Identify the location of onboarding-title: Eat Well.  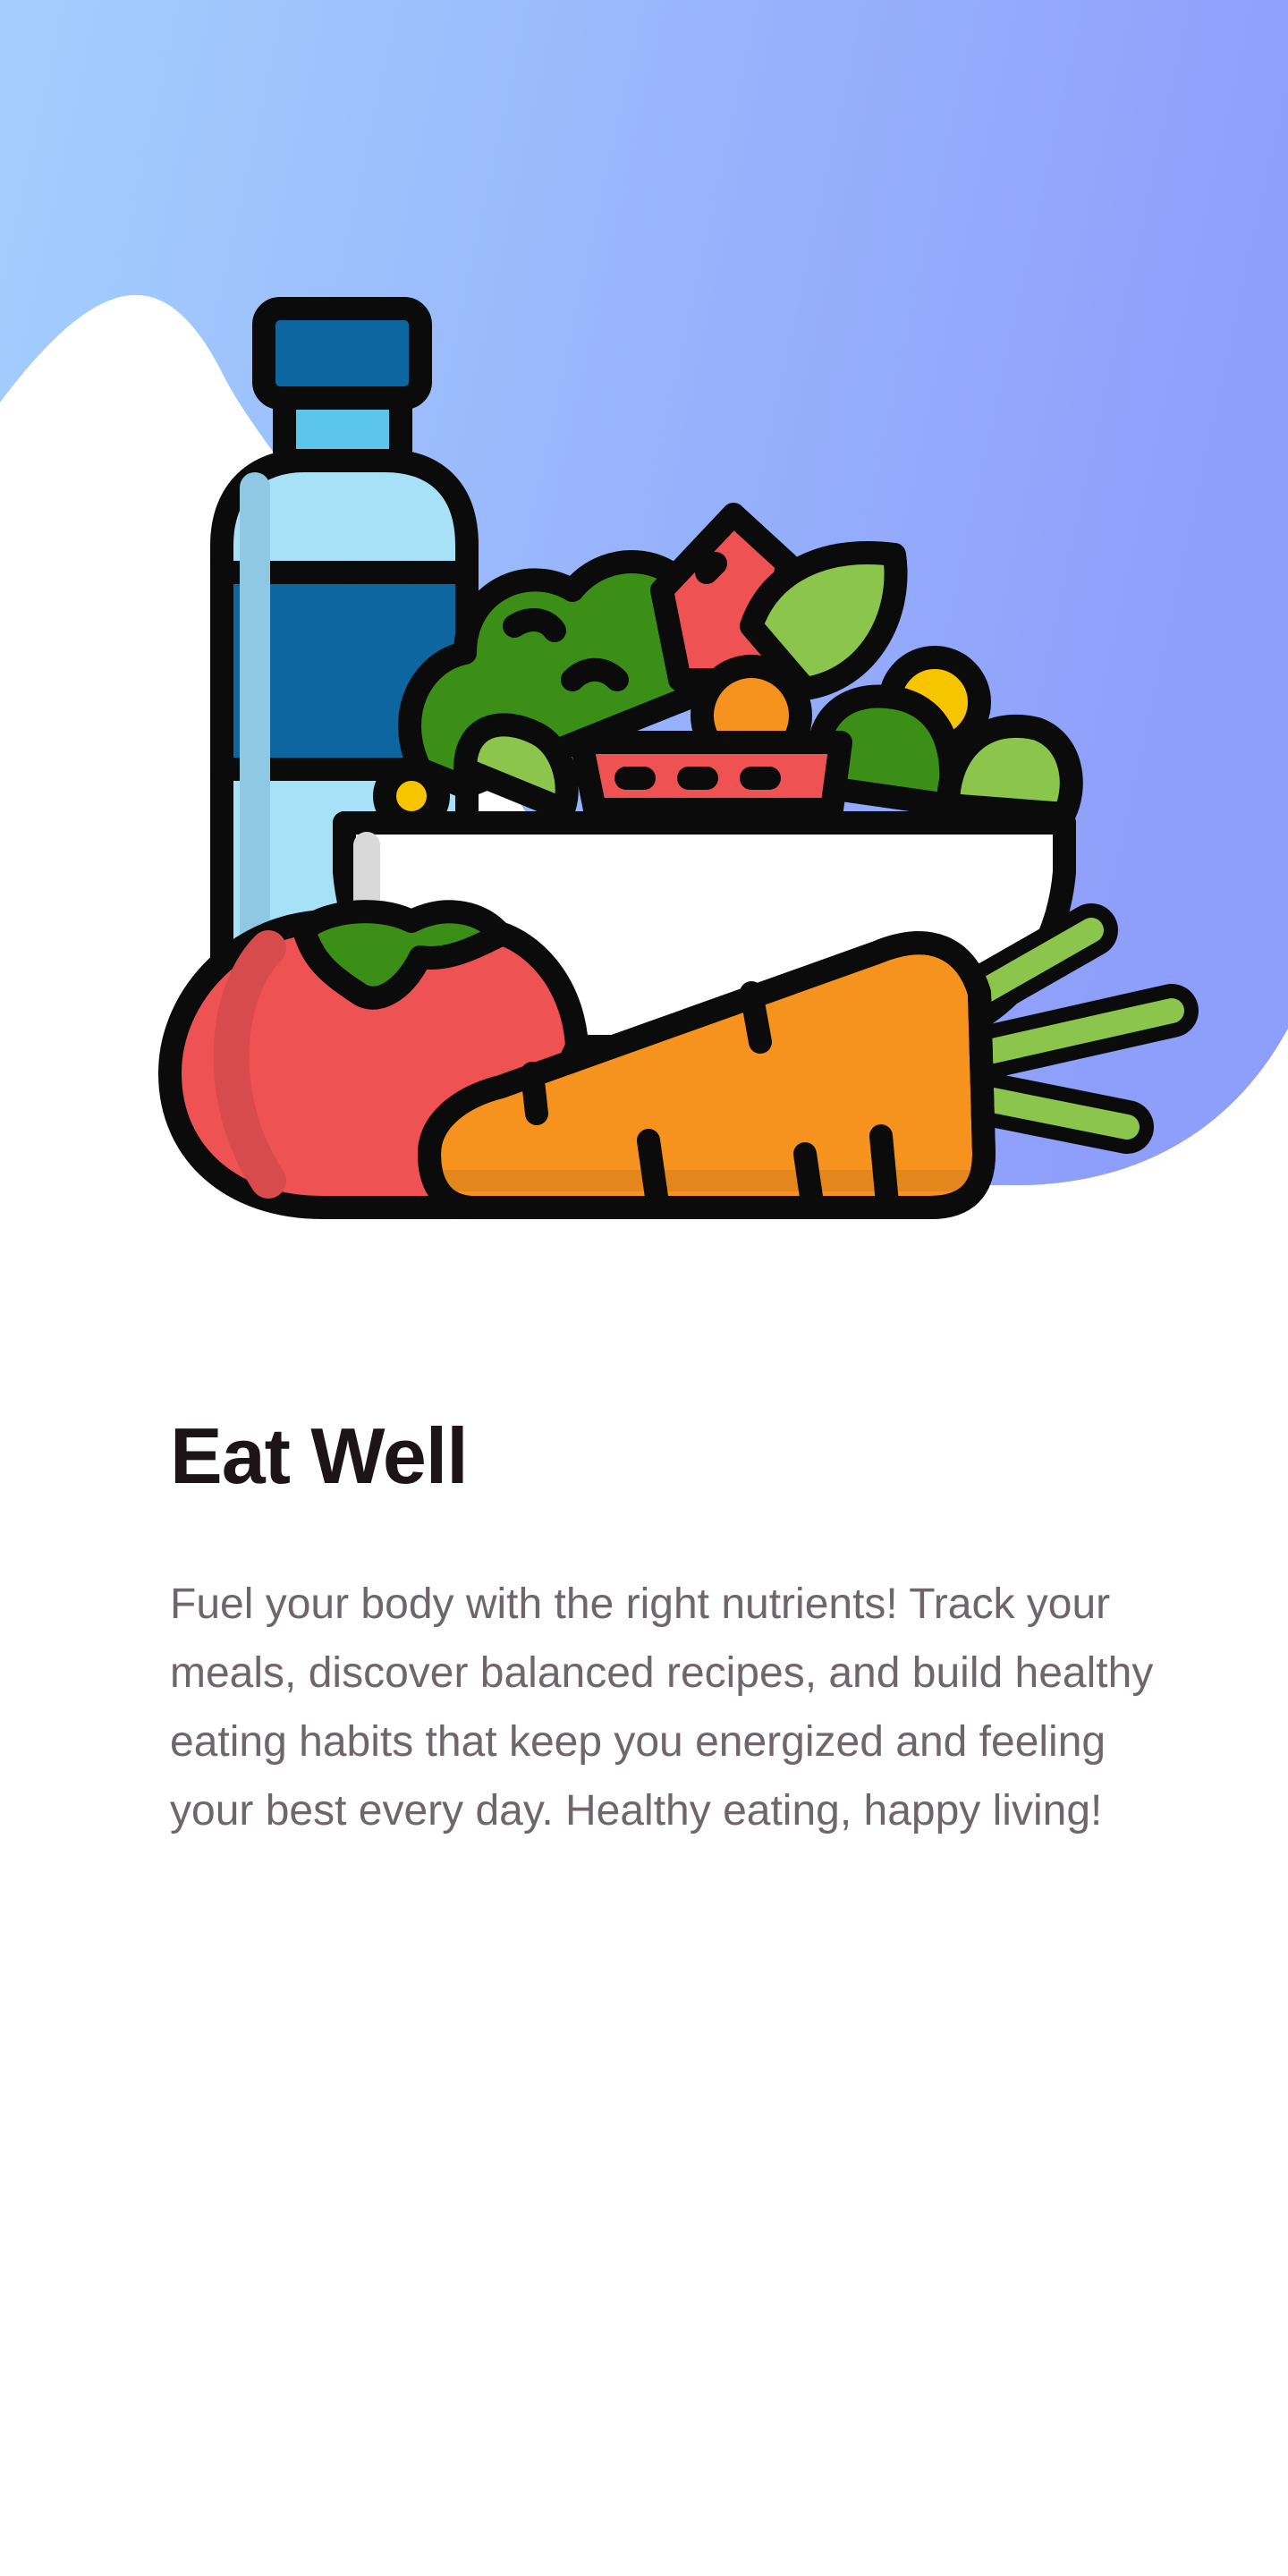
(319, 1455).